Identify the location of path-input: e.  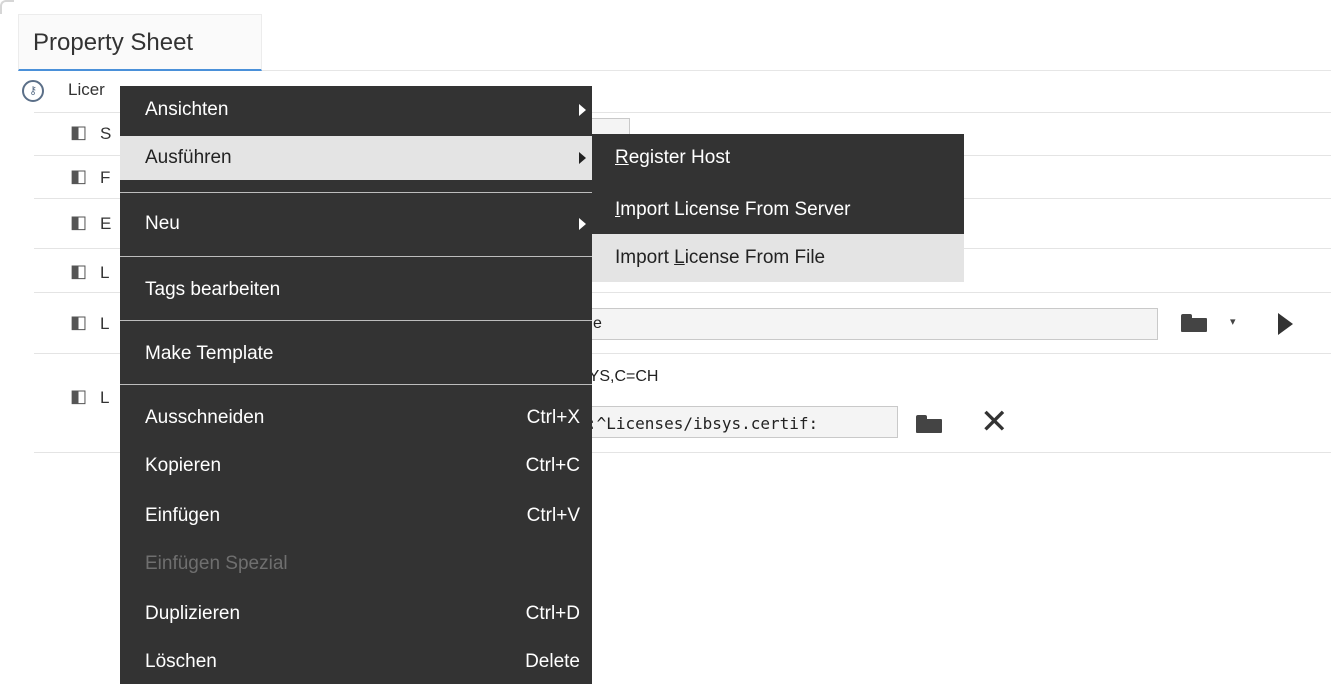
(859, 324).